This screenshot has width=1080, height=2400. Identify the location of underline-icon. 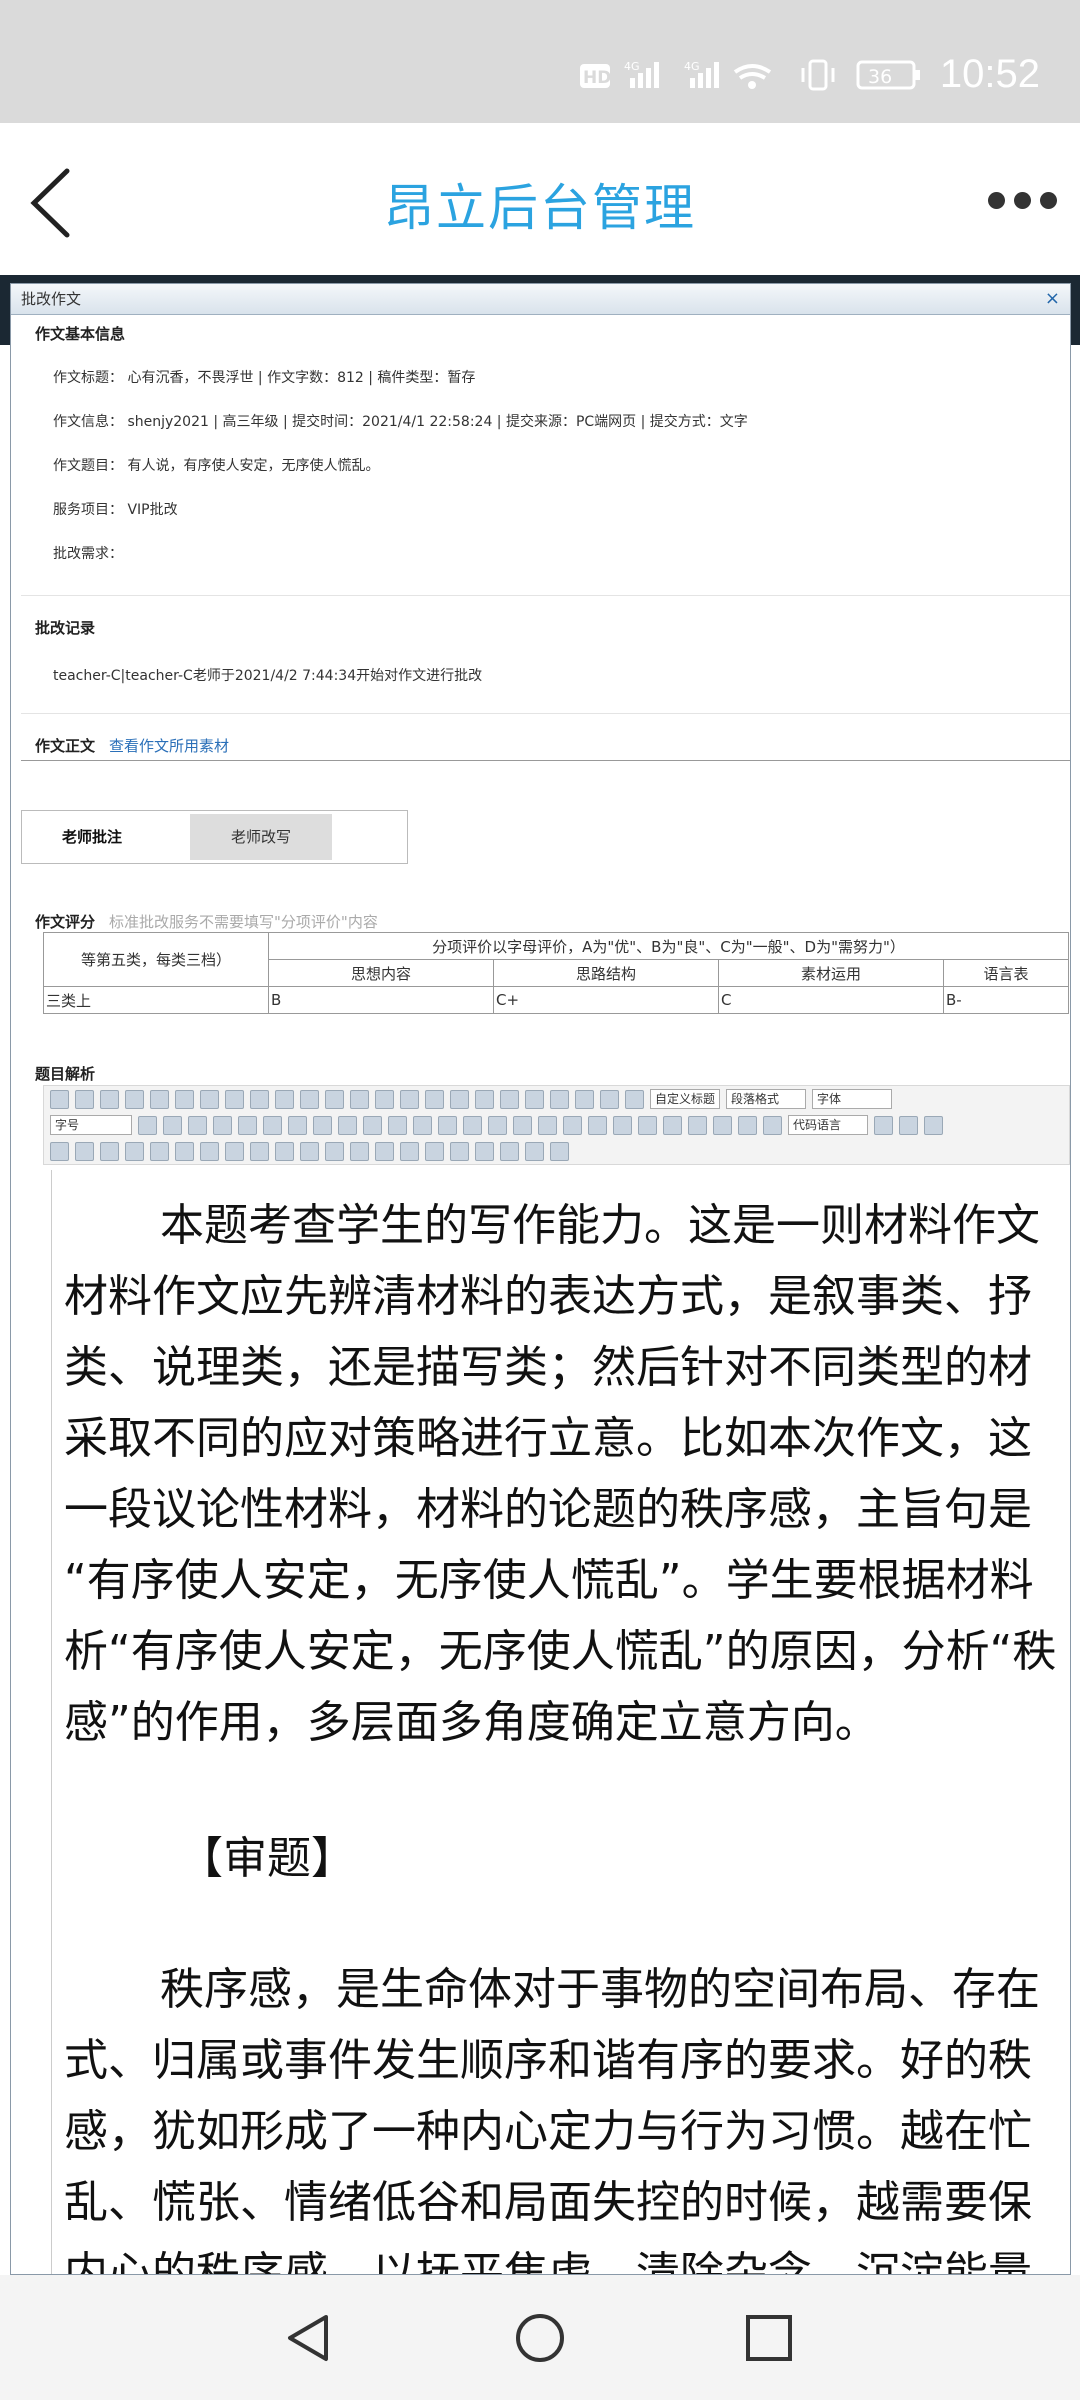
(184, 1099).